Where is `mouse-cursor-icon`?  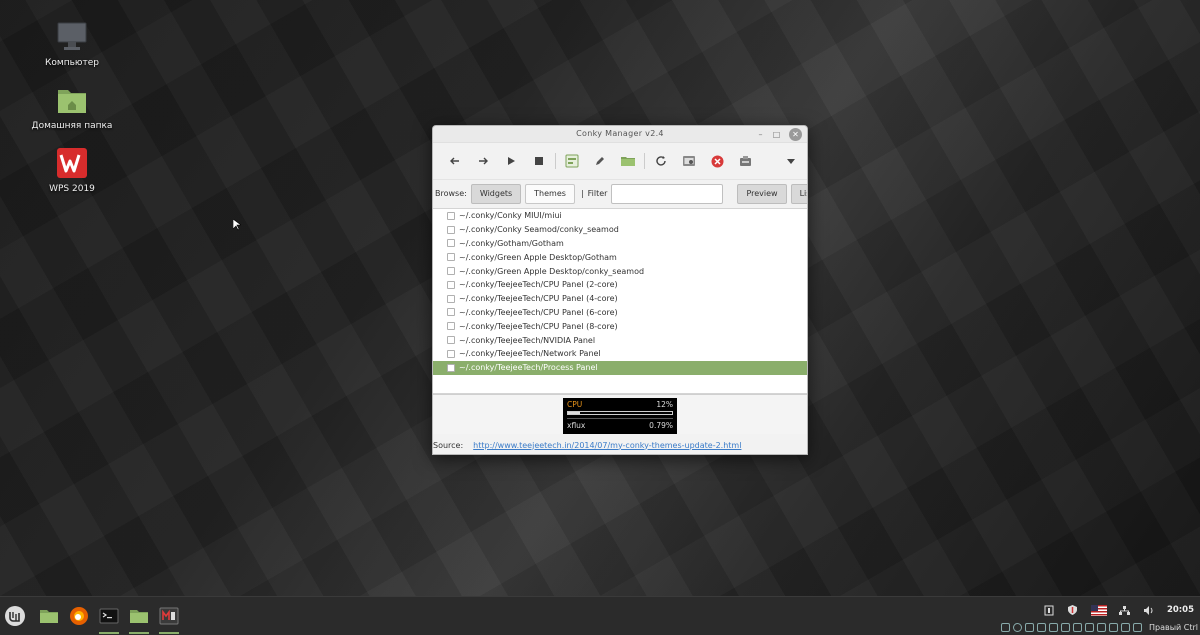 mouse-cursor-icon is located at coordinates (237, 225).